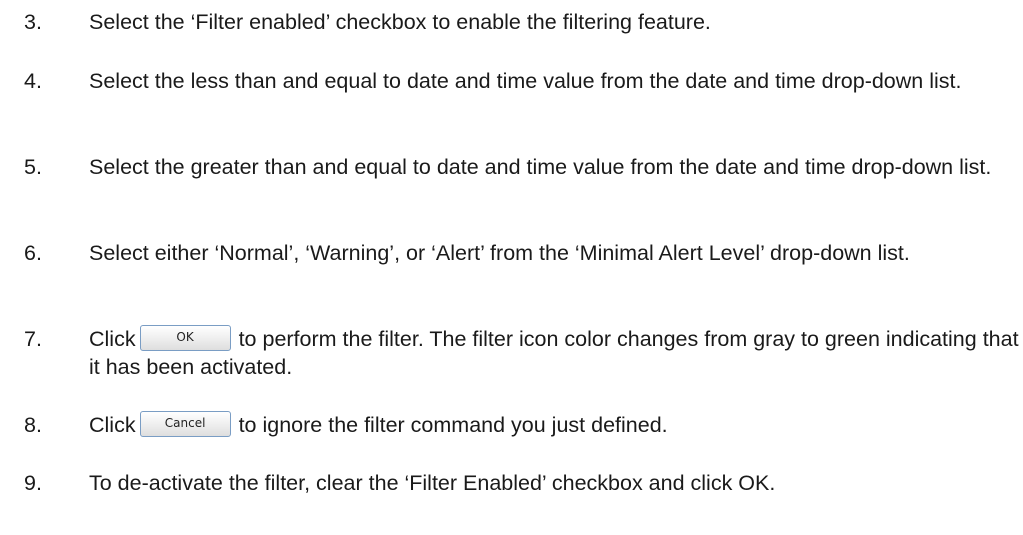  I want to click on step-number: 6., so click(33, 253).